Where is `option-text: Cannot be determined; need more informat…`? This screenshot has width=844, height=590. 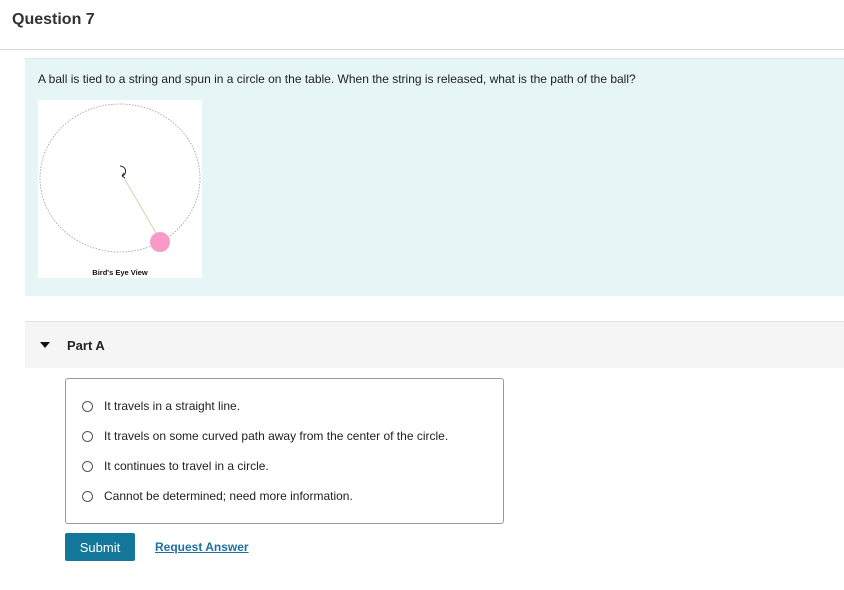 option-text: Cannot be determined; need more informat… is located at coordinates (228, 496).